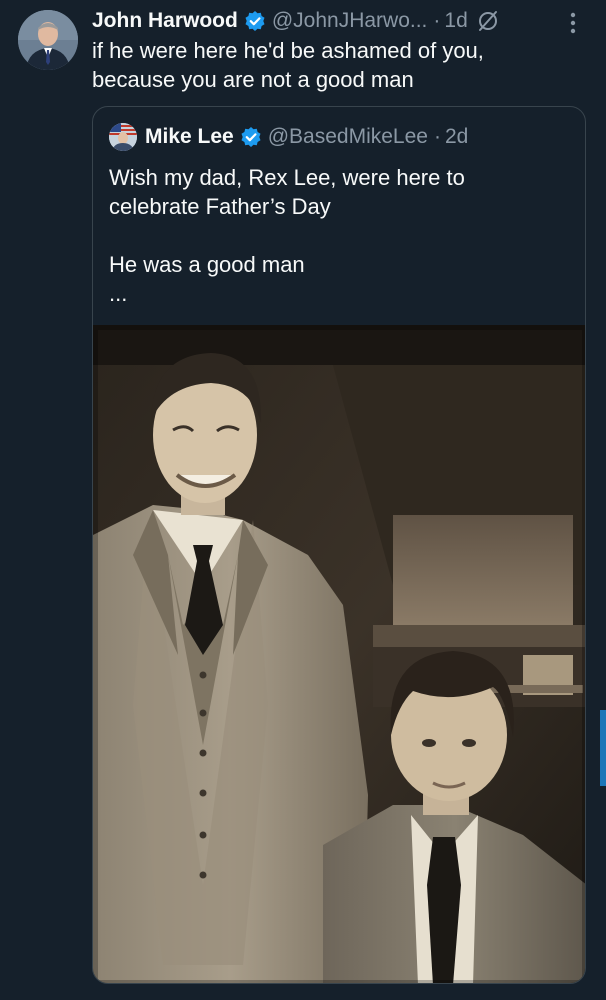 The height and width of the screenshot is (1000, 606). What do you see at coordinates (123, 137) in the screenshot?
I see `quoted-author-avatar` at bounding box center [123, 137].